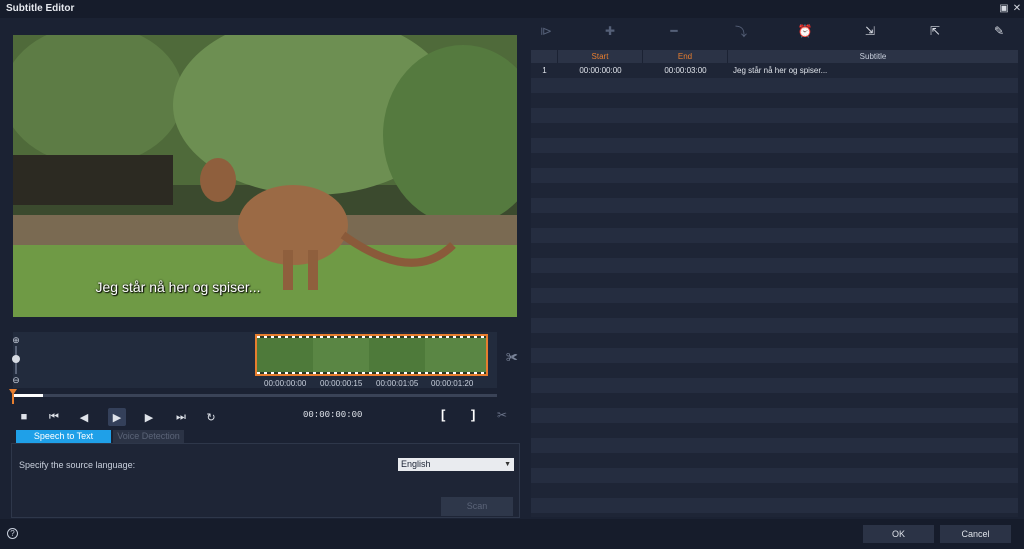 The height and width of the screenshot is (549, 1024). I want to click on go-to-start-button: ⏮, so click(54, 417).